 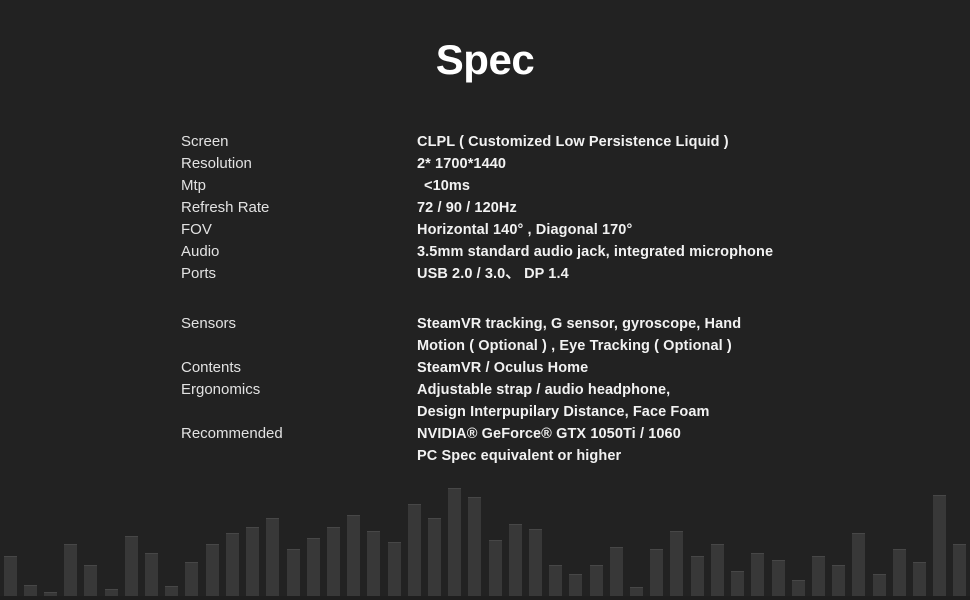 What do you see at coordinates (200, 251) in the screenshot?
I see `spec-row-label: Audio` at bounding box center [200, 251].